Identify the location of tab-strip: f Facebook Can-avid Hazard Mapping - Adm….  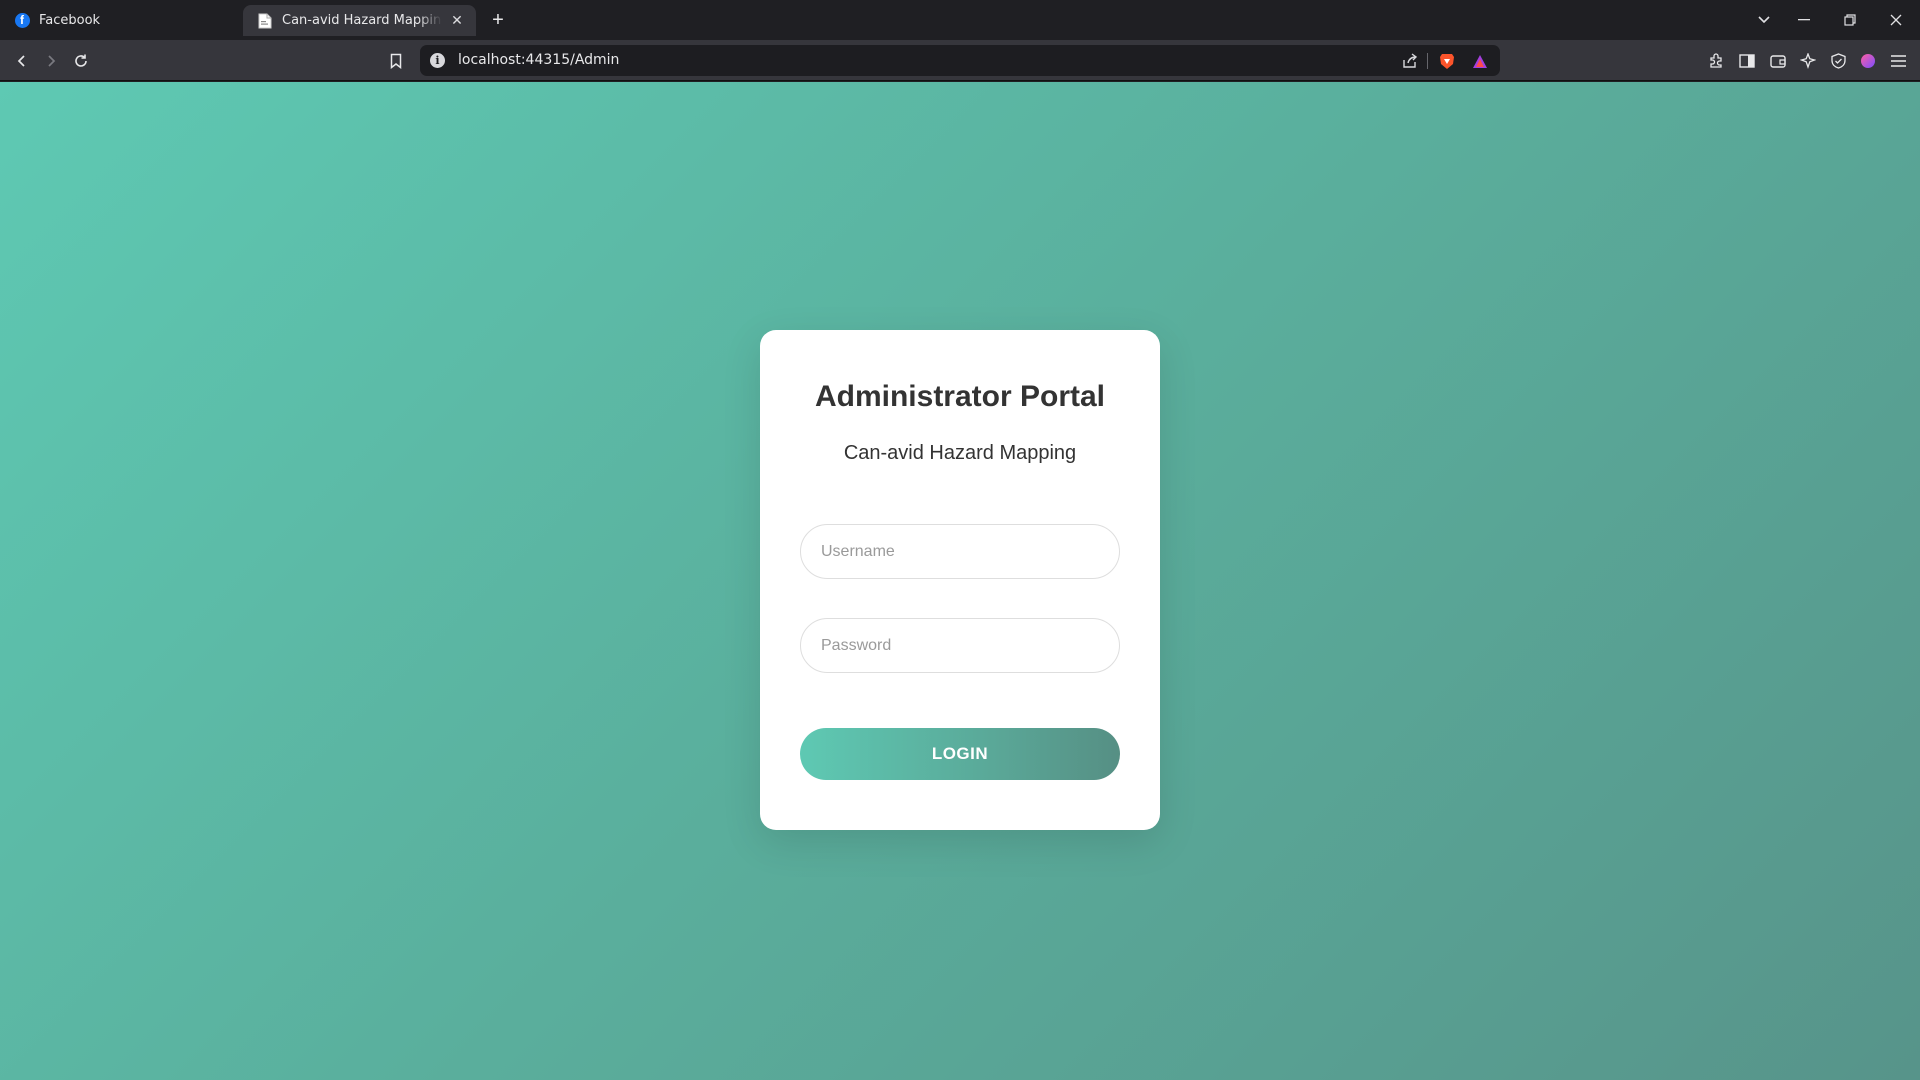
(960, 20).